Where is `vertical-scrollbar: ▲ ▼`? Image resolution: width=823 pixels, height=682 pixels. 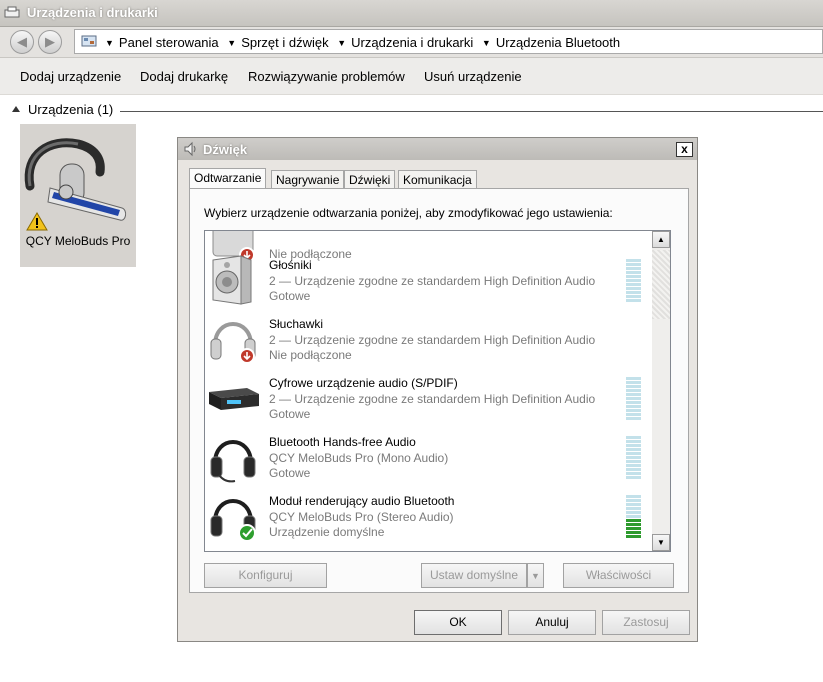
vertical-scrollbar: ▲ ▼ is located at coordinates (661, 391).